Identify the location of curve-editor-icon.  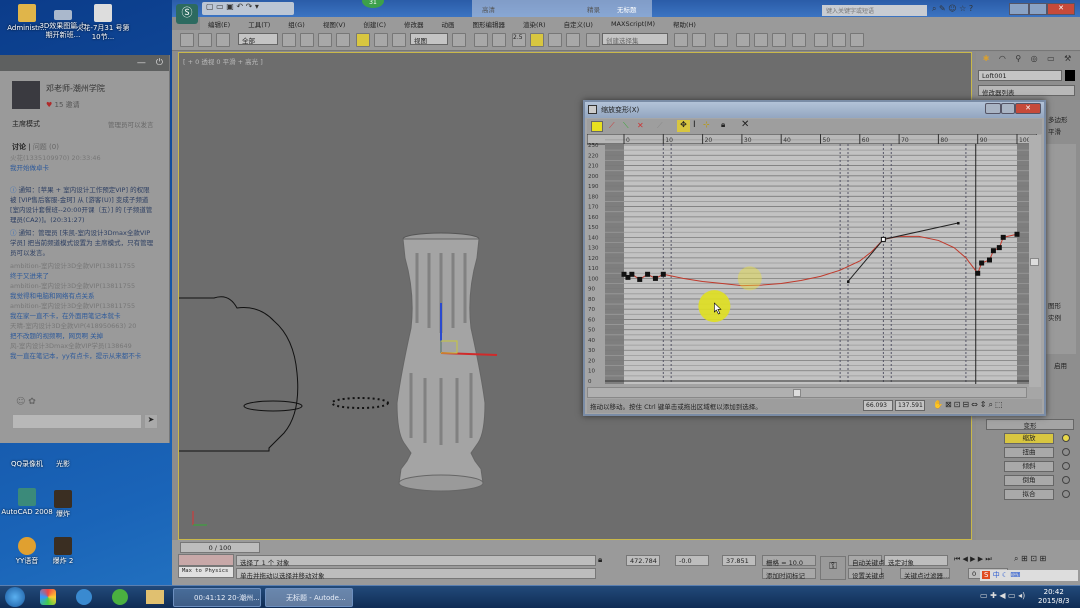
(761, 40).